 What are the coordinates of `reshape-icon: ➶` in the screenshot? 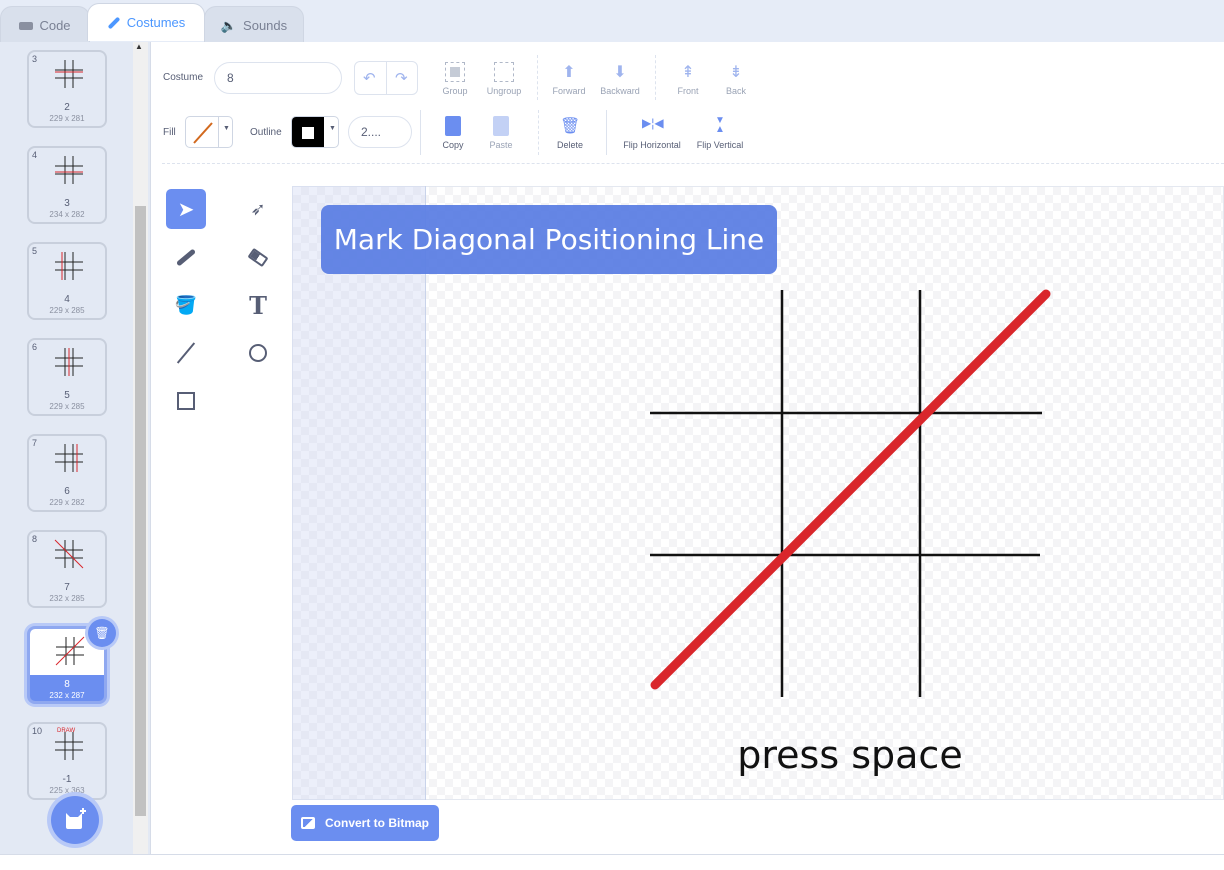 It's located at (258, 208).